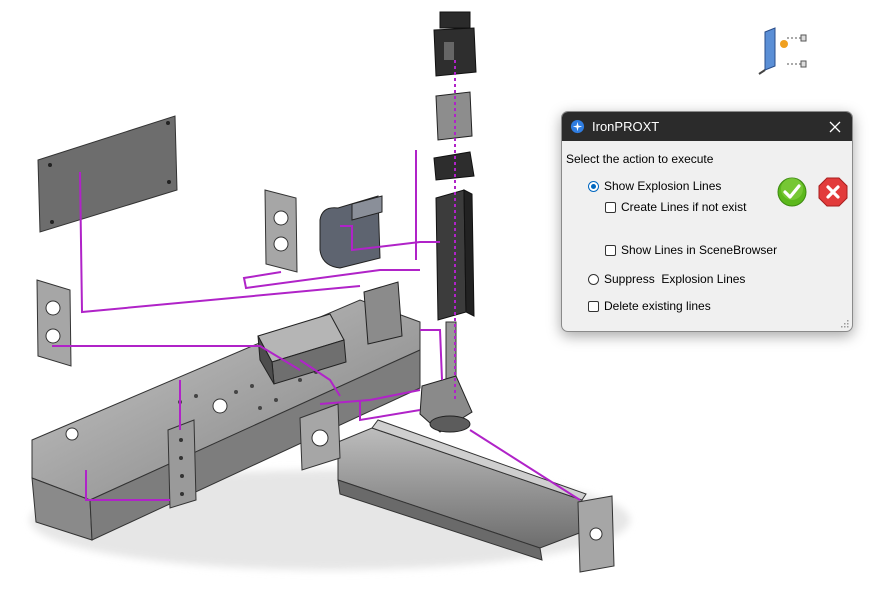 The image size is (888, 600). Describe the element at coordinates (626, 126) in the screenshot. I see `dialog-title: IronPROXT` at that location.